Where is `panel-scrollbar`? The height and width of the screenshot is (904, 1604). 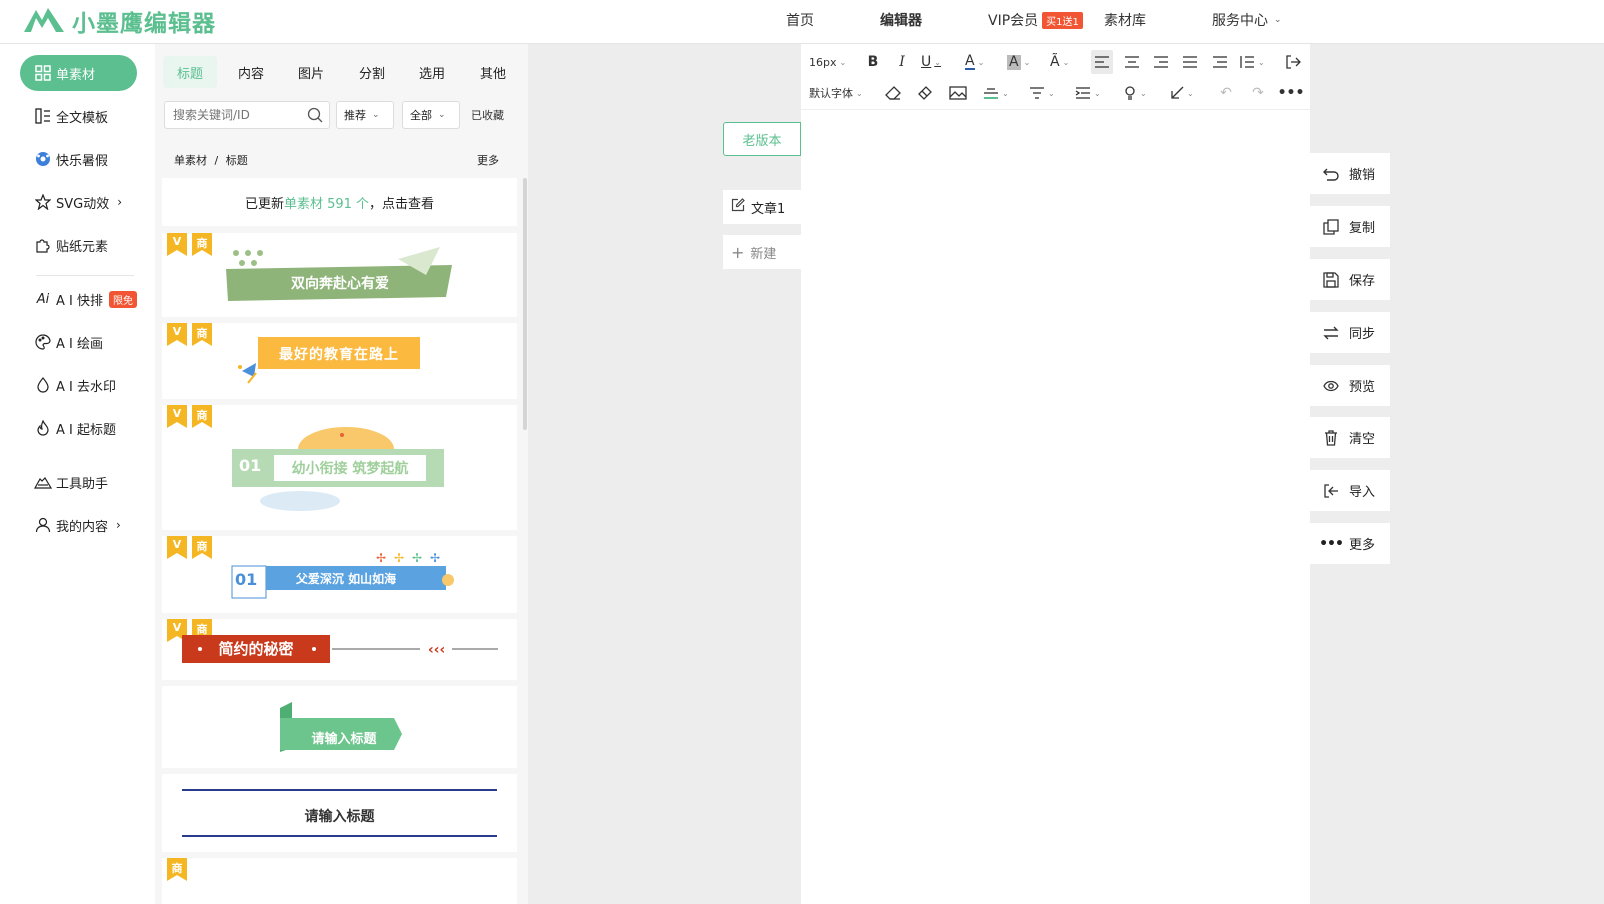
panel-scrollbar is located at coordinates (525, 304).